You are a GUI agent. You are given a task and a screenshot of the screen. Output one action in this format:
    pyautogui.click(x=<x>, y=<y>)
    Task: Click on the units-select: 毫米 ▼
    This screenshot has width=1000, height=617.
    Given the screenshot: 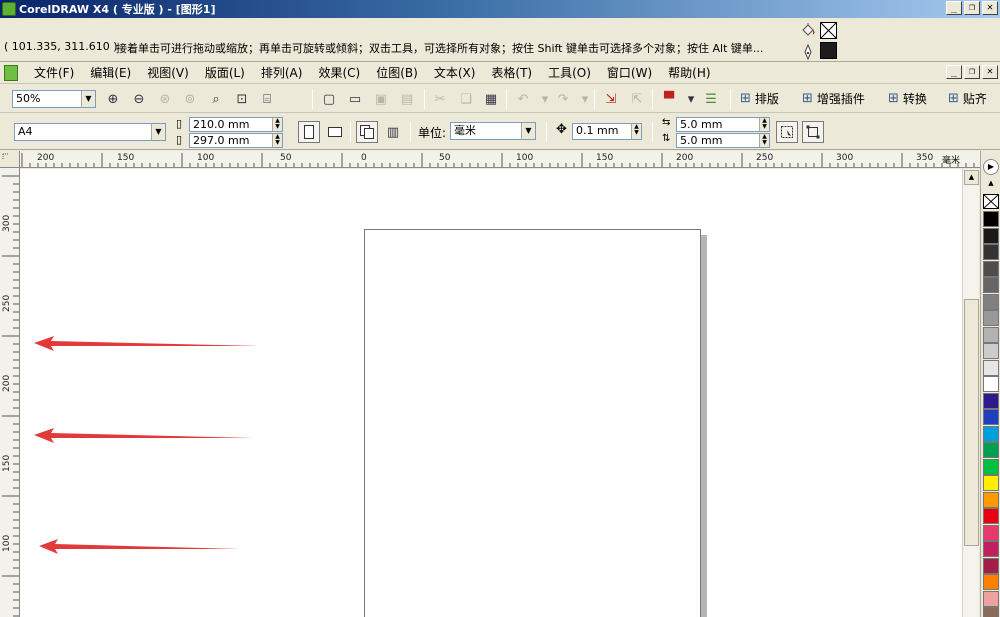 What is the action you would take?
    pyautogui.click(x=493, y=131)
    